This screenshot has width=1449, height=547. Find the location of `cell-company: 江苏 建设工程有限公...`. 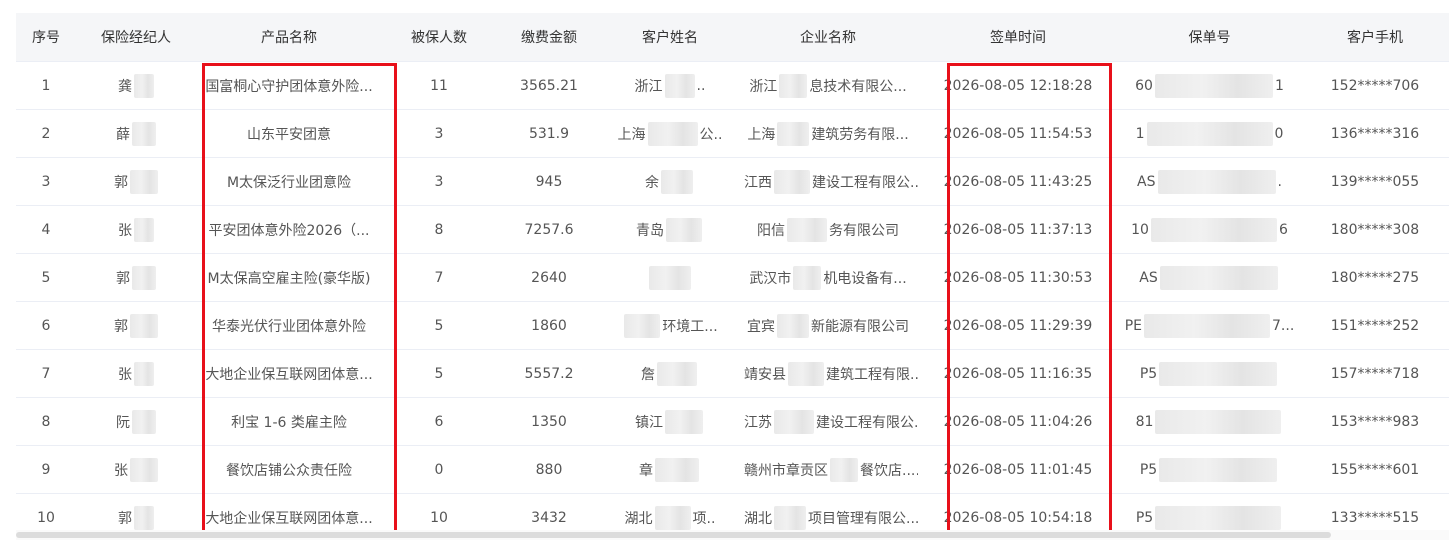

cell-company: 江苏 建设工程有限公... is located at coordinates (828, 421).